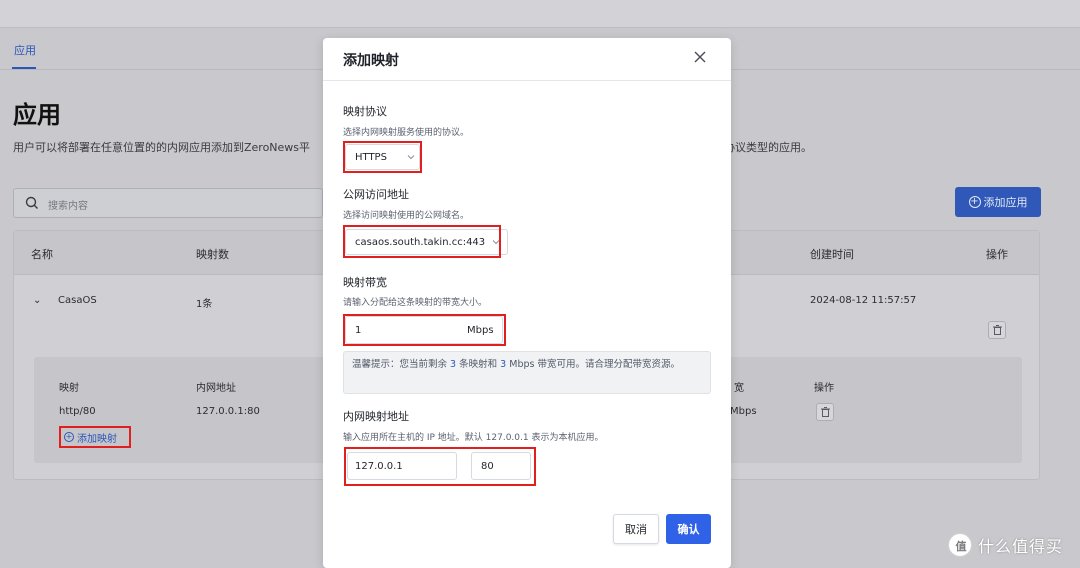 This screenshot has height=568, width=1080. I want to click on top-bar, so click(540, 14).